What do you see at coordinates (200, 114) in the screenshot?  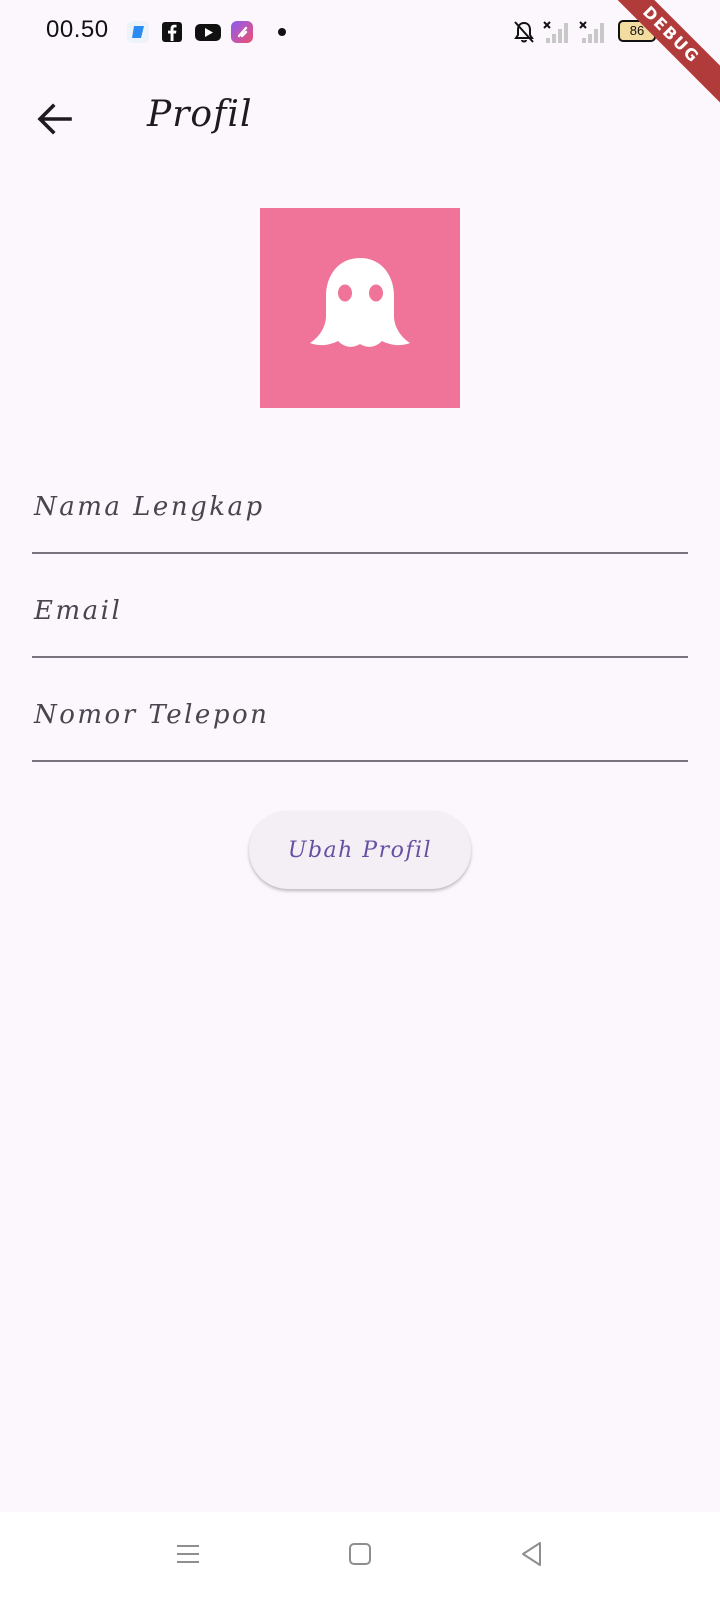 I see `page-title: Profil` at bounding box center [200, 114].